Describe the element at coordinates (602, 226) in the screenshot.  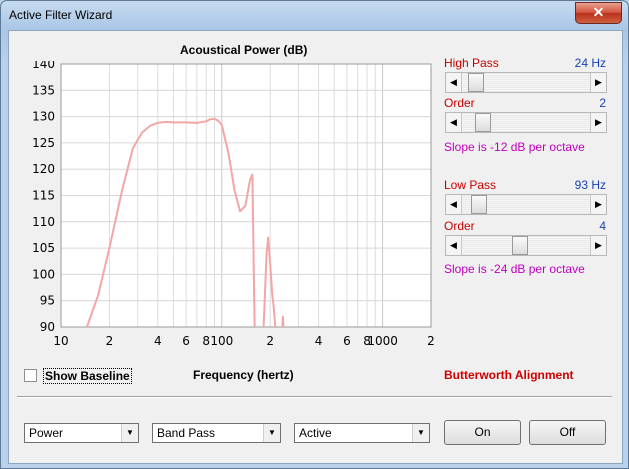
I see `low-pass-order-value: 4` at that location.